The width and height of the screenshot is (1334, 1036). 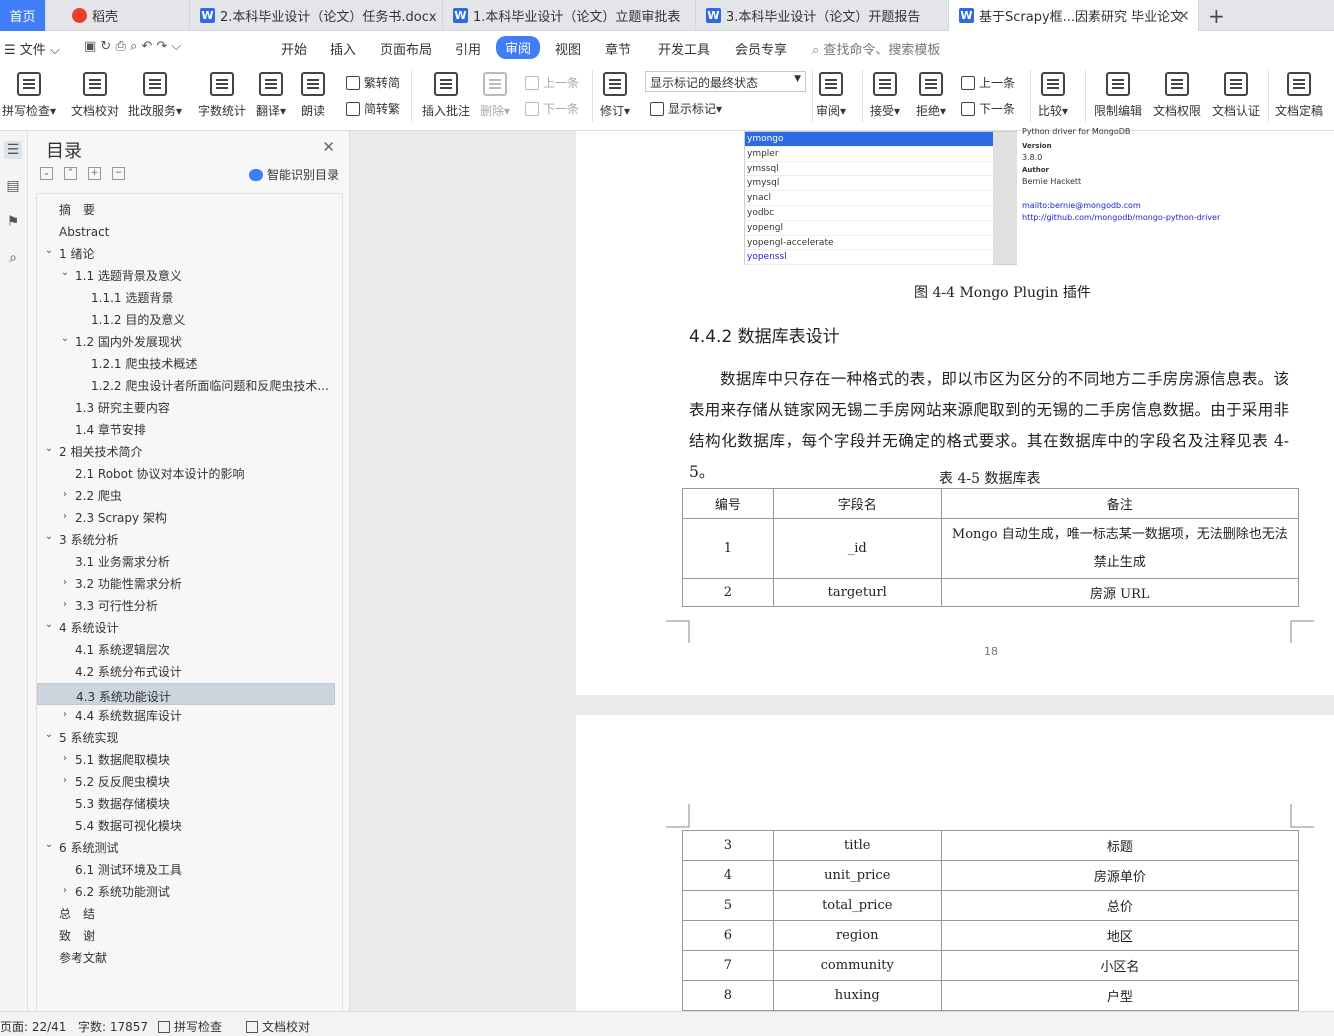 I want to click on show-markup-button: 显示标记 ▾, so click(x=686, y=108).